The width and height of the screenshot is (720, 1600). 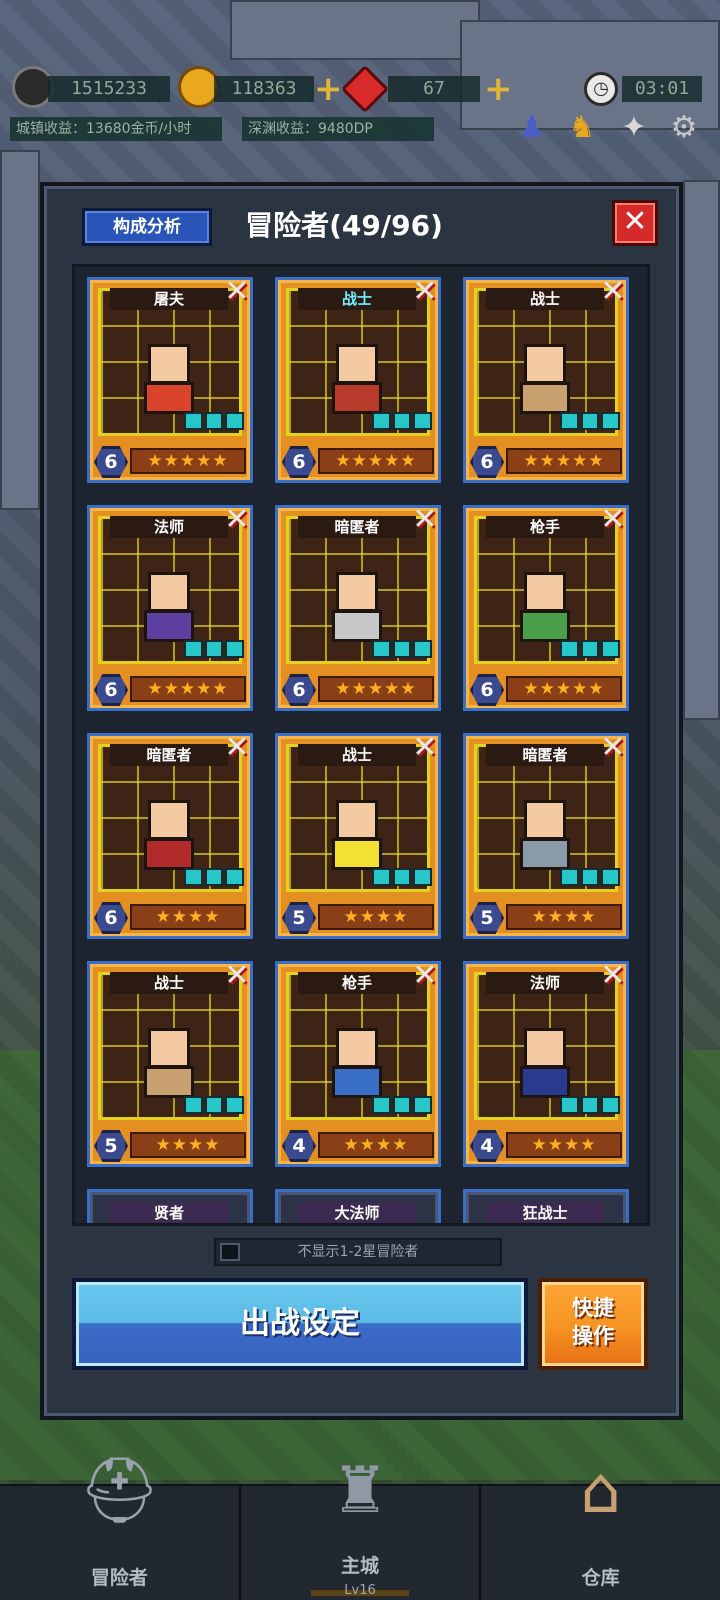 I want to click on town-income: 城镇收益：13680金币/小时, so click(x=116, y=129).